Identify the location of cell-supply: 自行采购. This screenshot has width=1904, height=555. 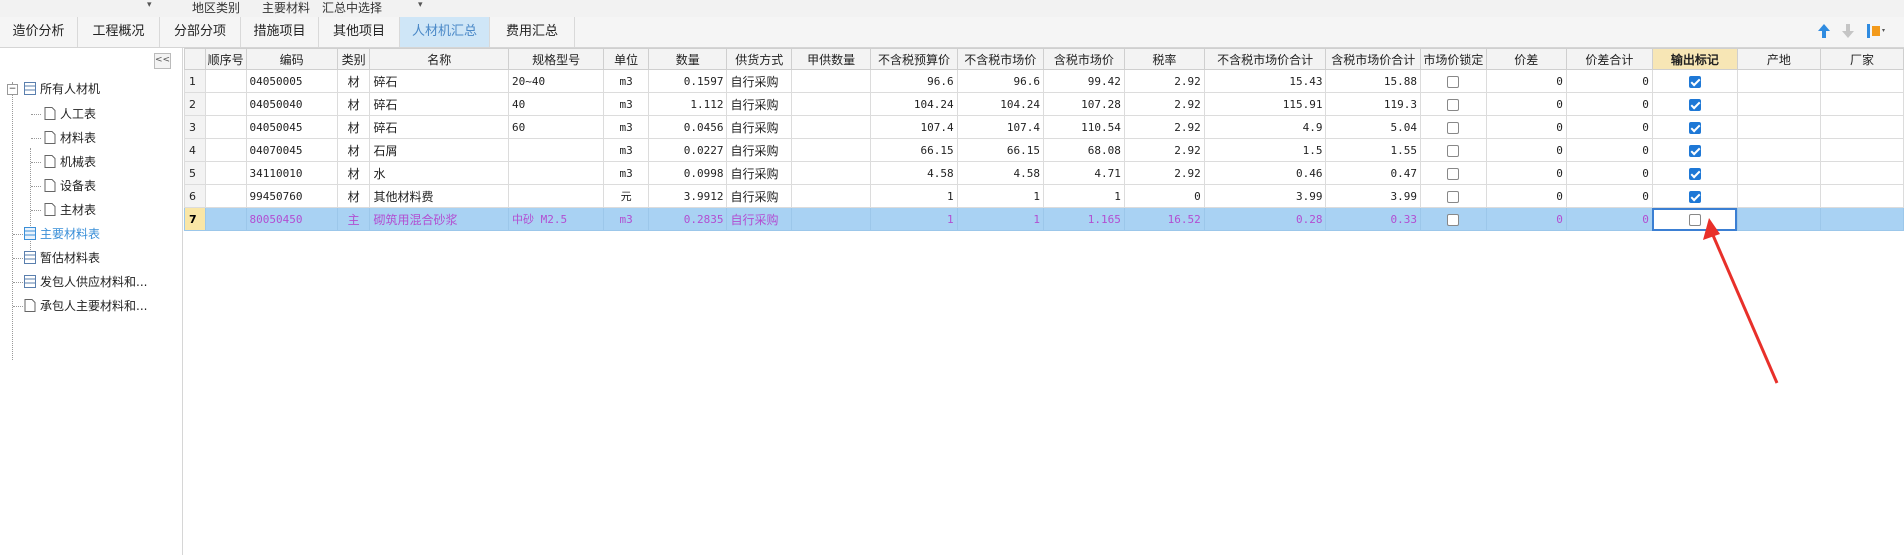
(759, 150).